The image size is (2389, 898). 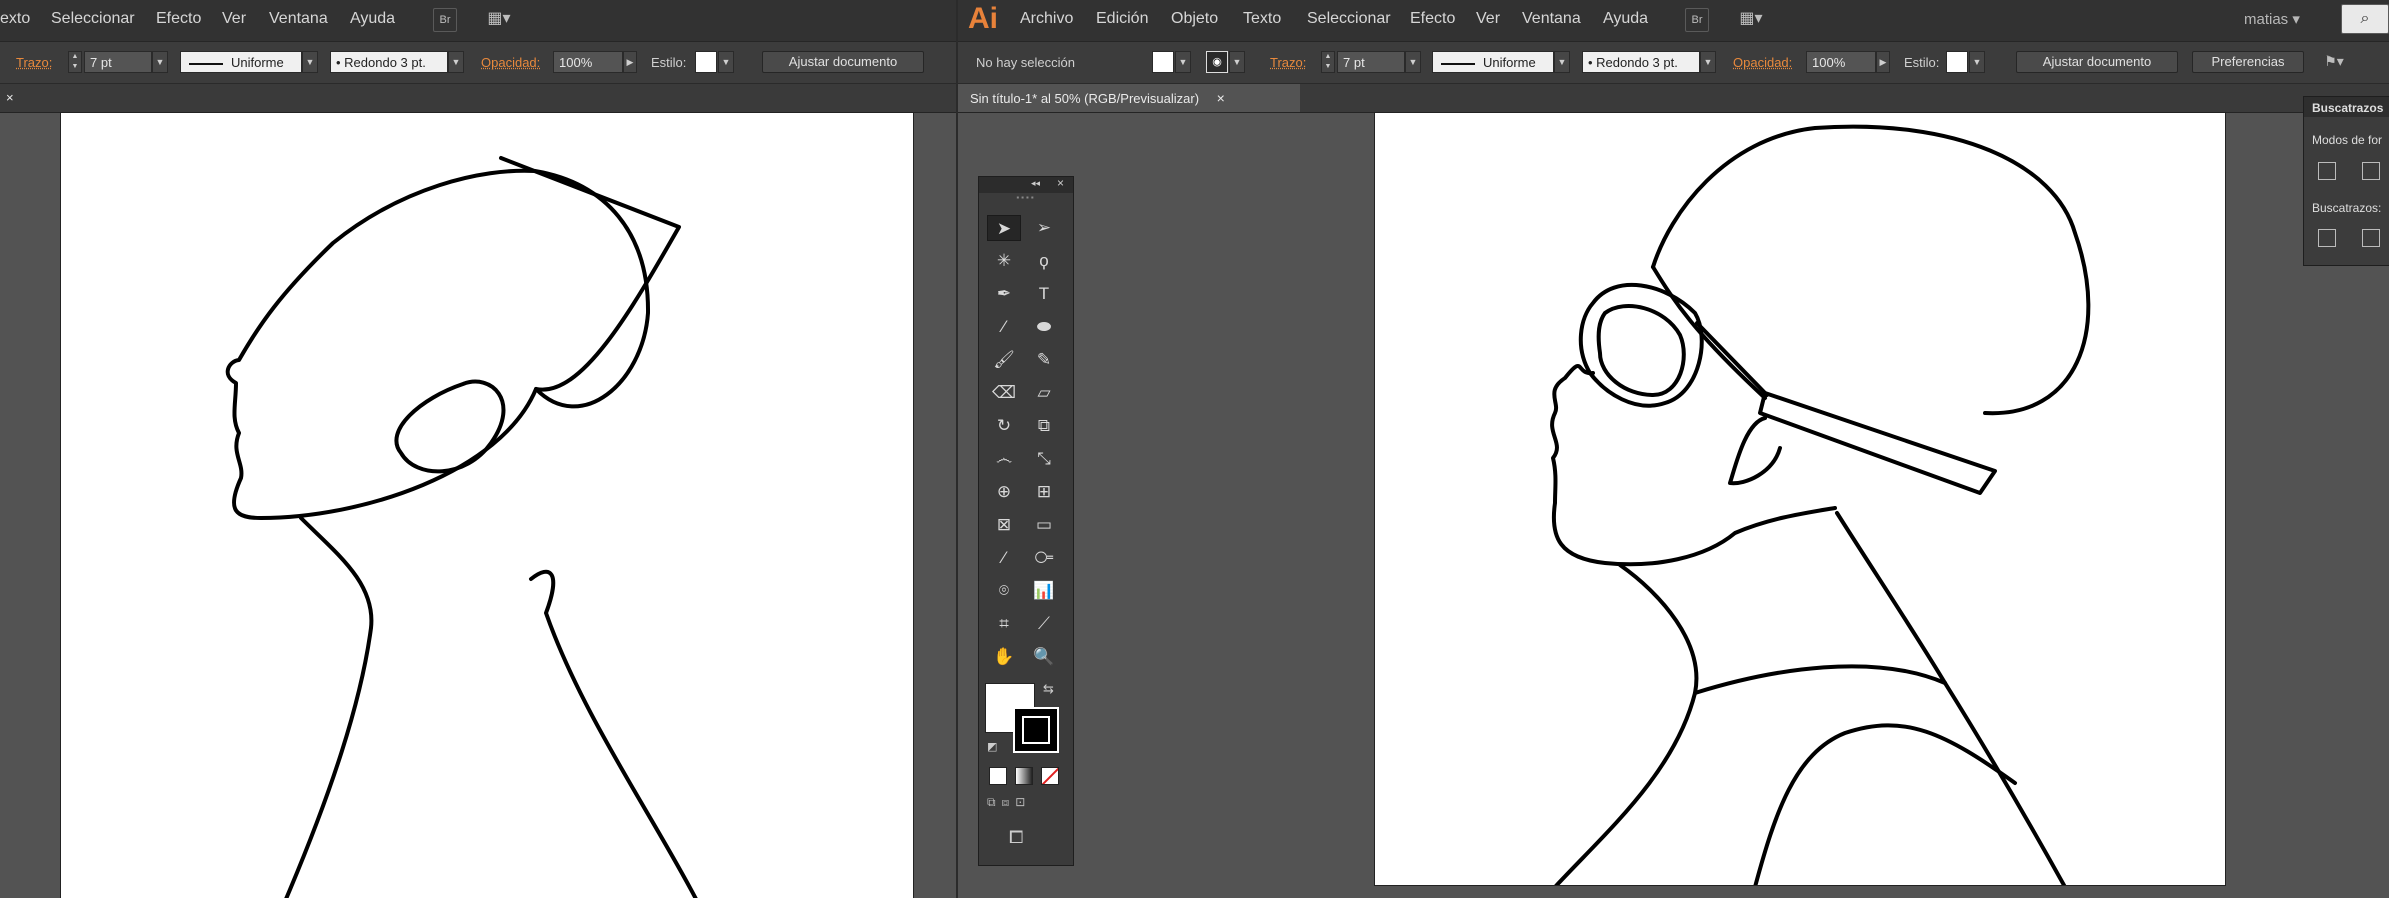 What do you see at coordinates (2272, 19) in the screenshot?
I see `user-account: matias ▾` at bounding box center [2272, 19].